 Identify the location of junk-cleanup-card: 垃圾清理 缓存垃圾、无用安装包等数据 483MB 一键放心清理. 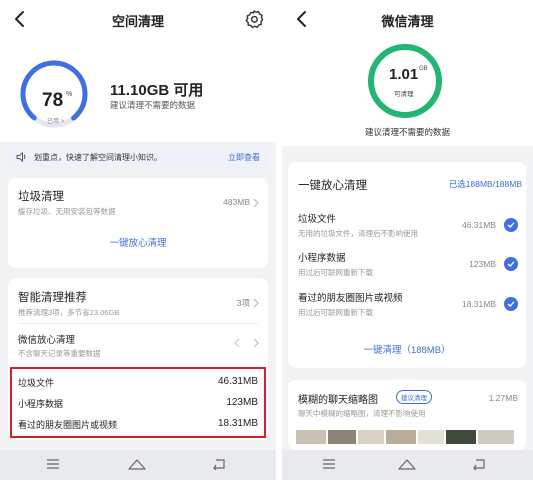
(138, 223).